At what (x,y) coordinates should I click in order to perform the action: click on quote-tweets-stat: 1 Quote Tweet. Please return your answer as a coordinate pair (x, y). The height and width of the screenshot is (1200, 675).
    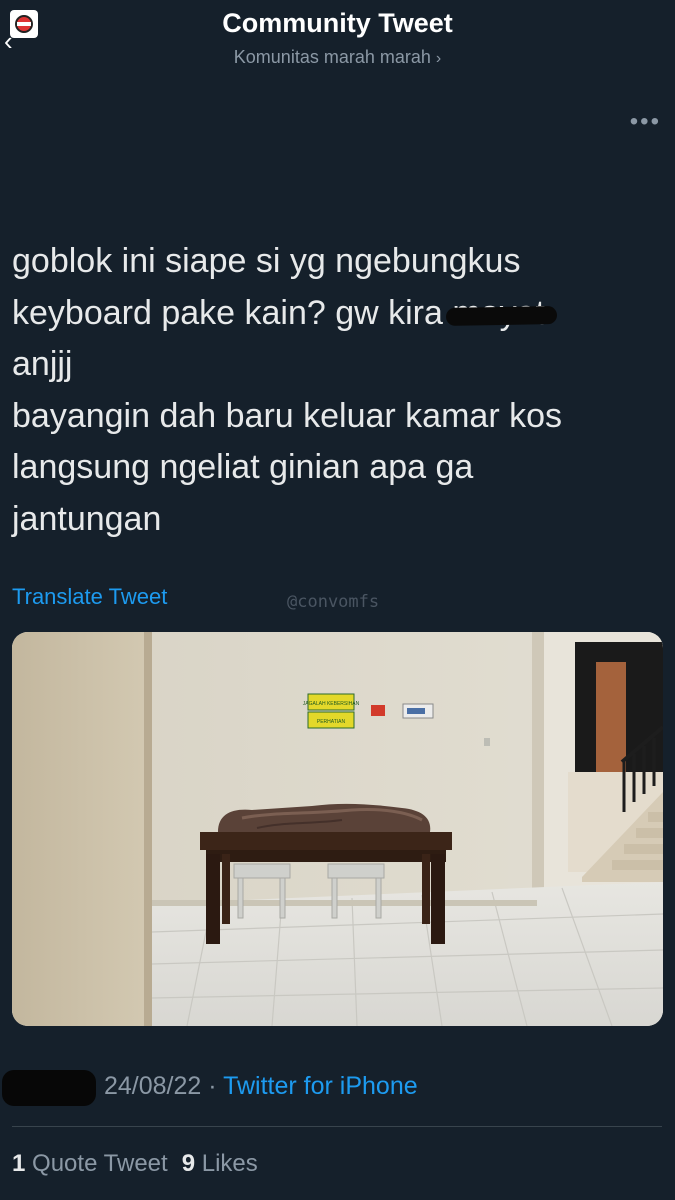
    Looking at the image, I should click on (90, 1163).